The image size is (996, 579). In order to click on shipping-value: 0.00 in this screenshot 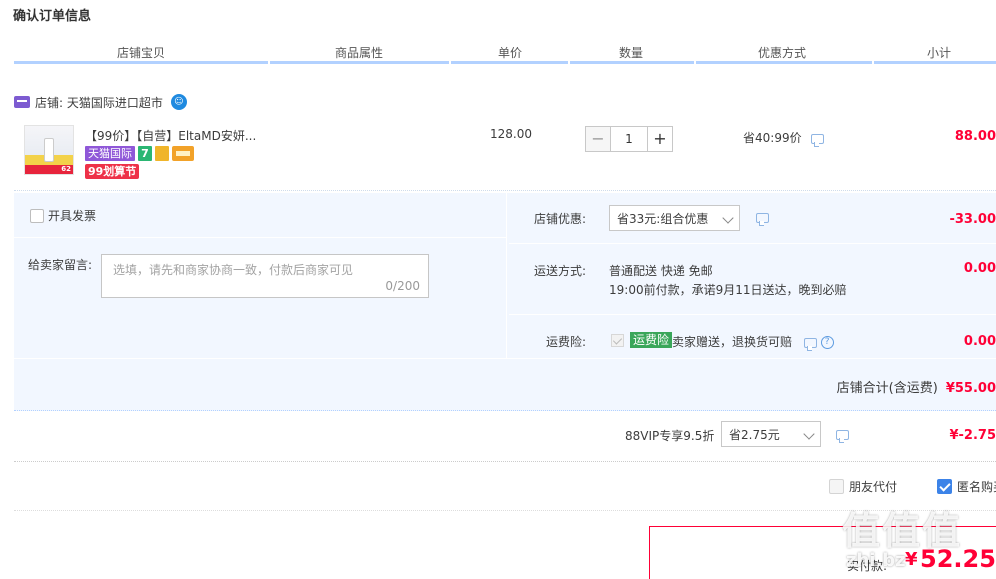, I will do `click(979, 268)`.